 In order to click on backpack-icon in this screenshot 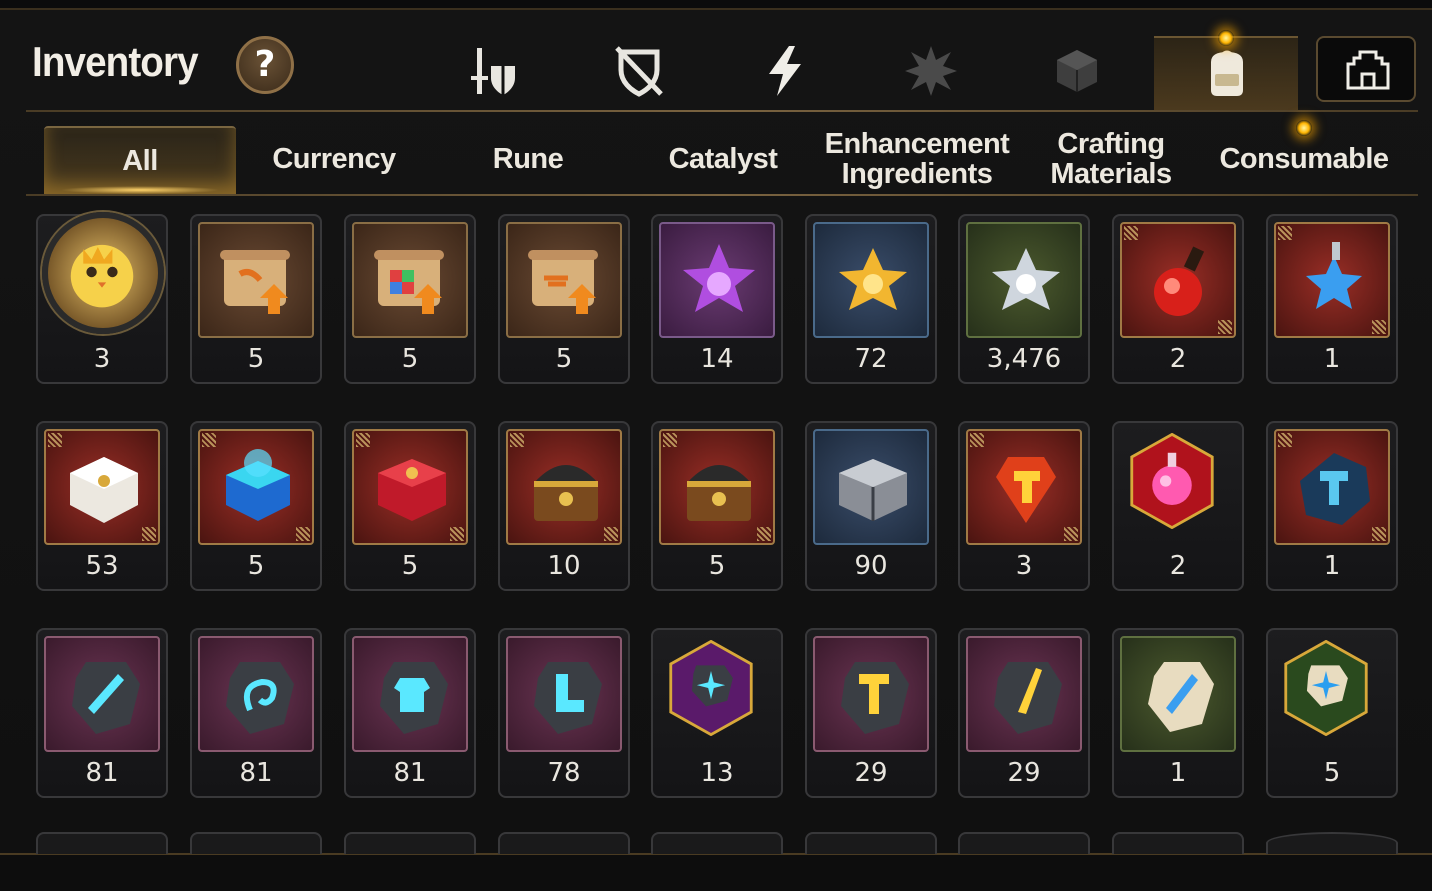, I will do `click(1227, 73)`.